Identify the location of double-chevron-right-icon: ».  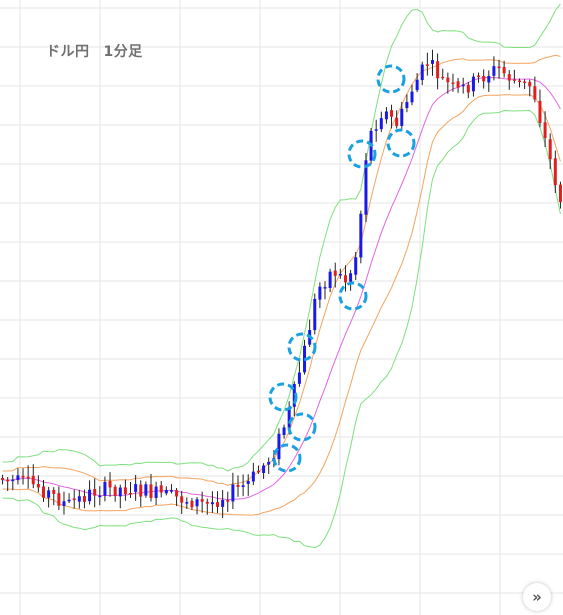
(537, 597).